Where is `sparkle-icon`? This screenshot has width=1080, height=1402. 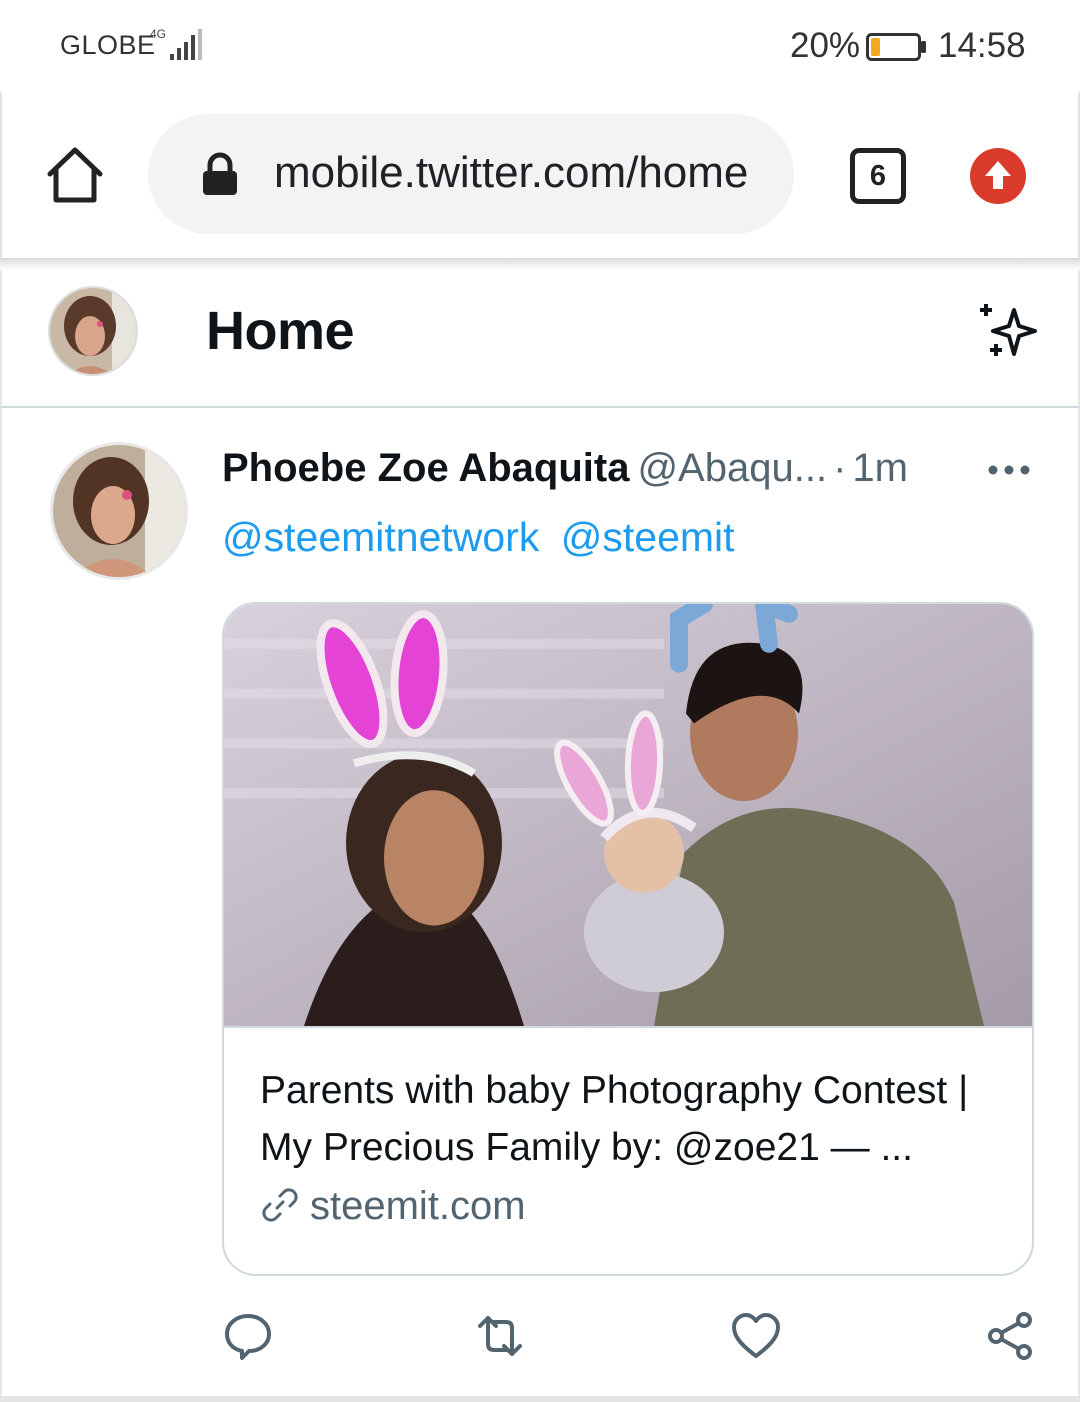 sparkle-icon is located at coordinates (1008, 331).